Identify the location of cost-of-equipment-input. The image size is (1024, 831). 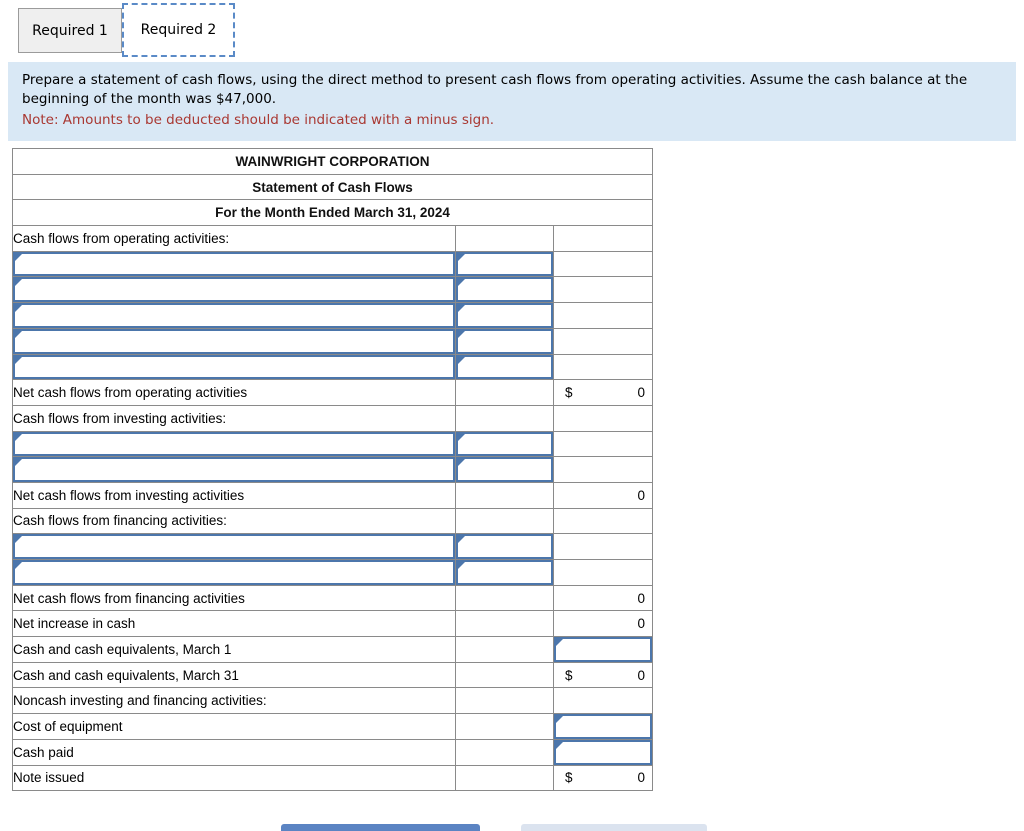
(603, 726).